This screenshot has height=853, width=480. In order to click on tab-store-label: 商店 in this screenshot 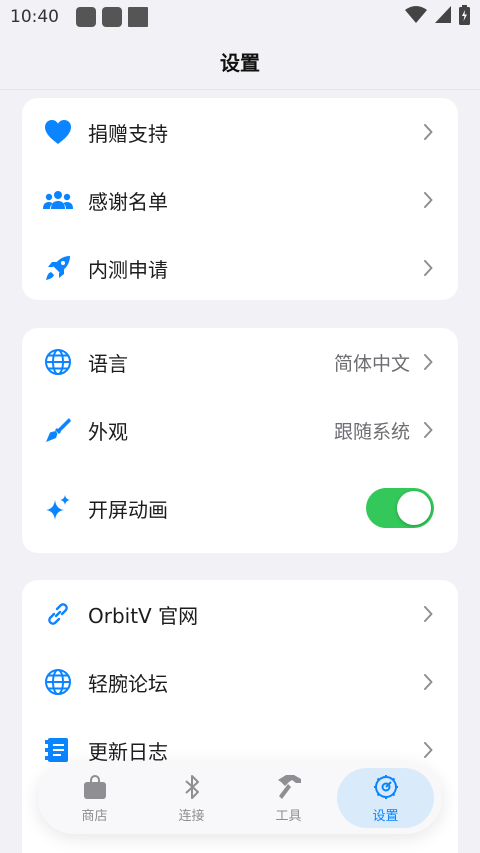, I will do `click(94, 816)`.